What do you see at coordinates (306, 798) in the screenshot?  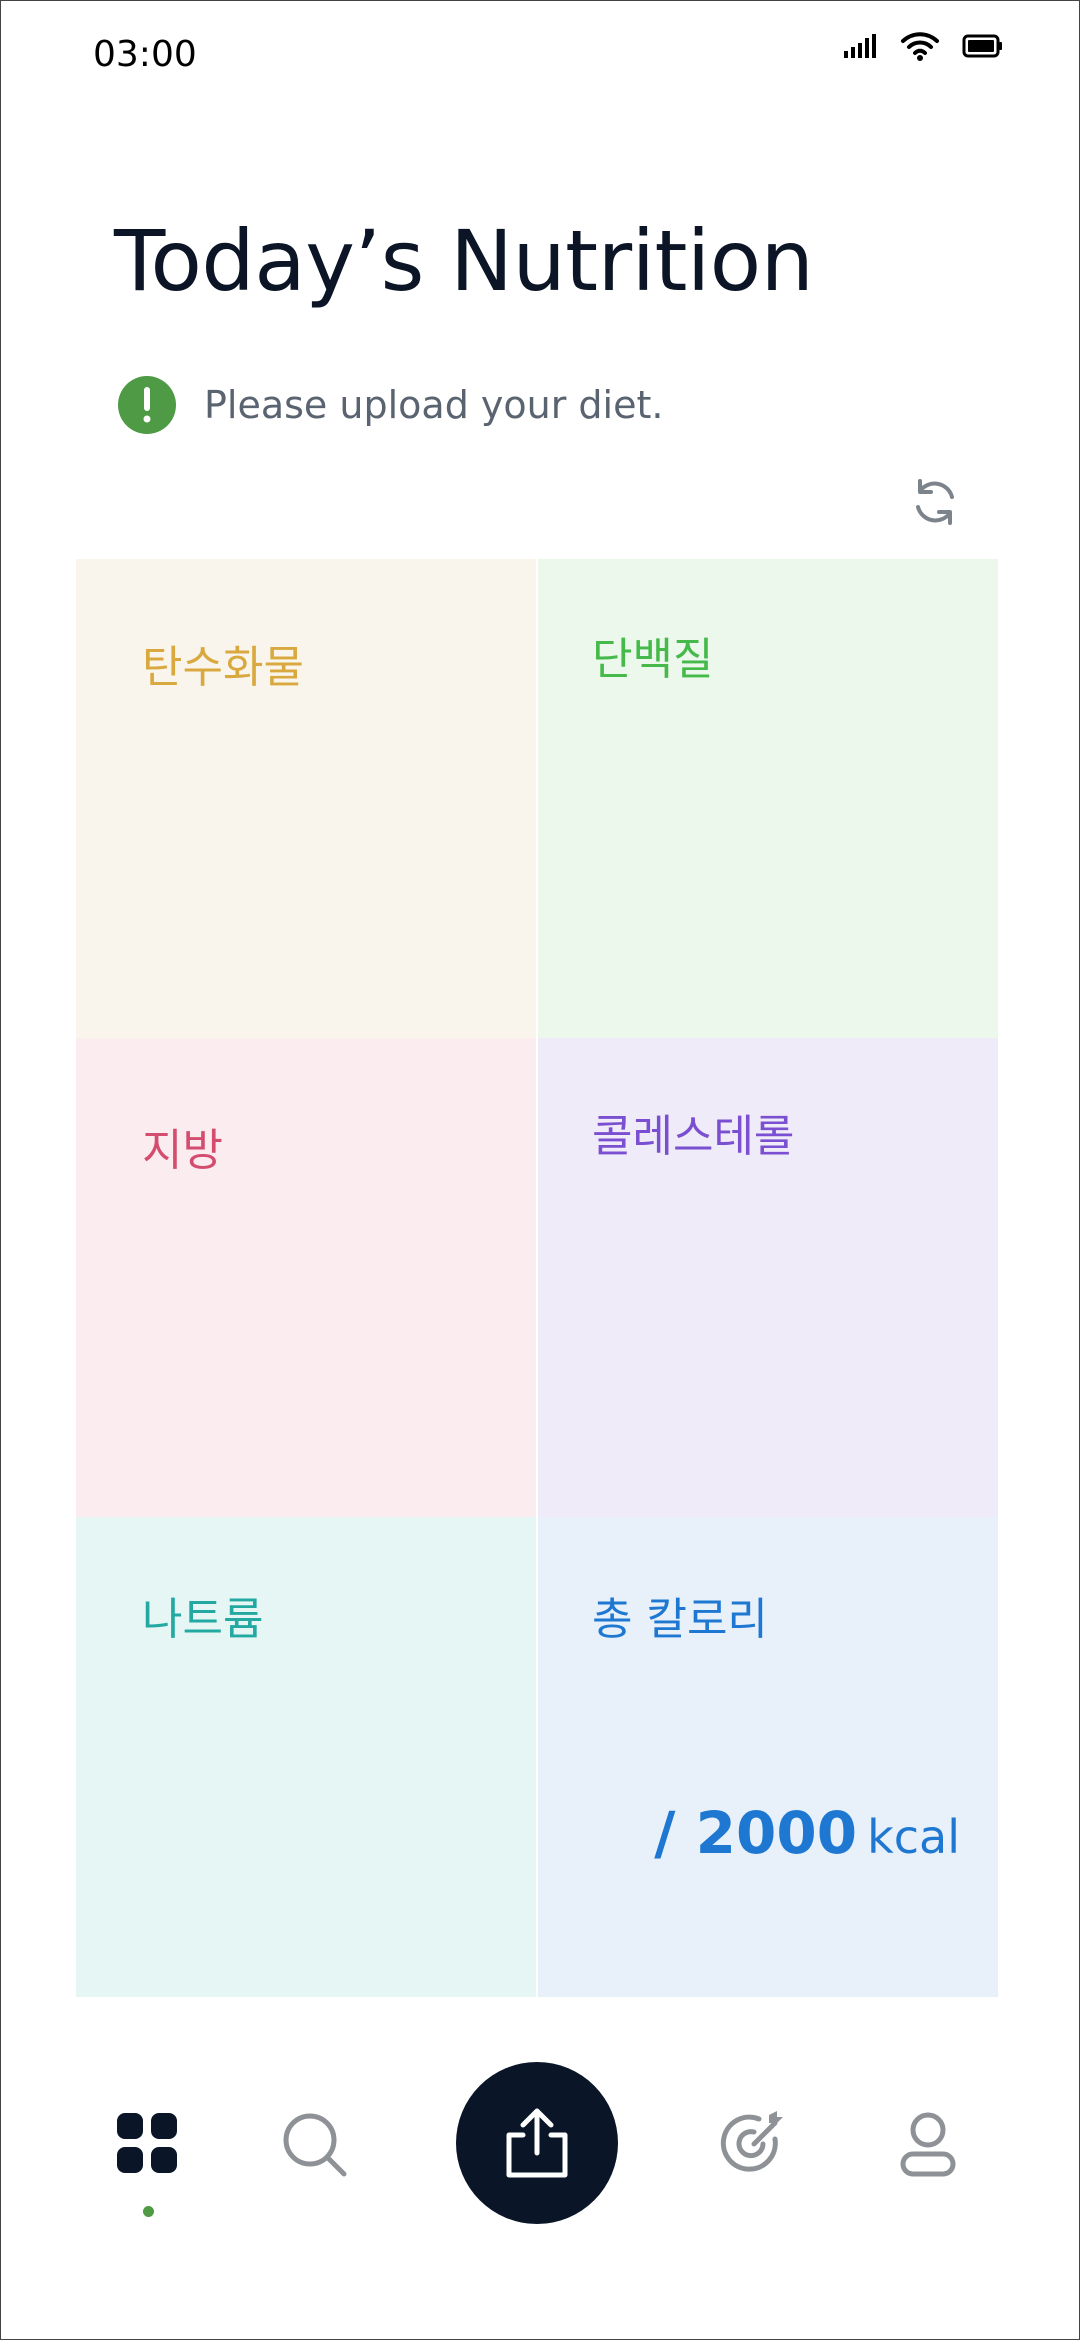 I see `card-carbs: 탄수화물` at bounding box center [306, 798].